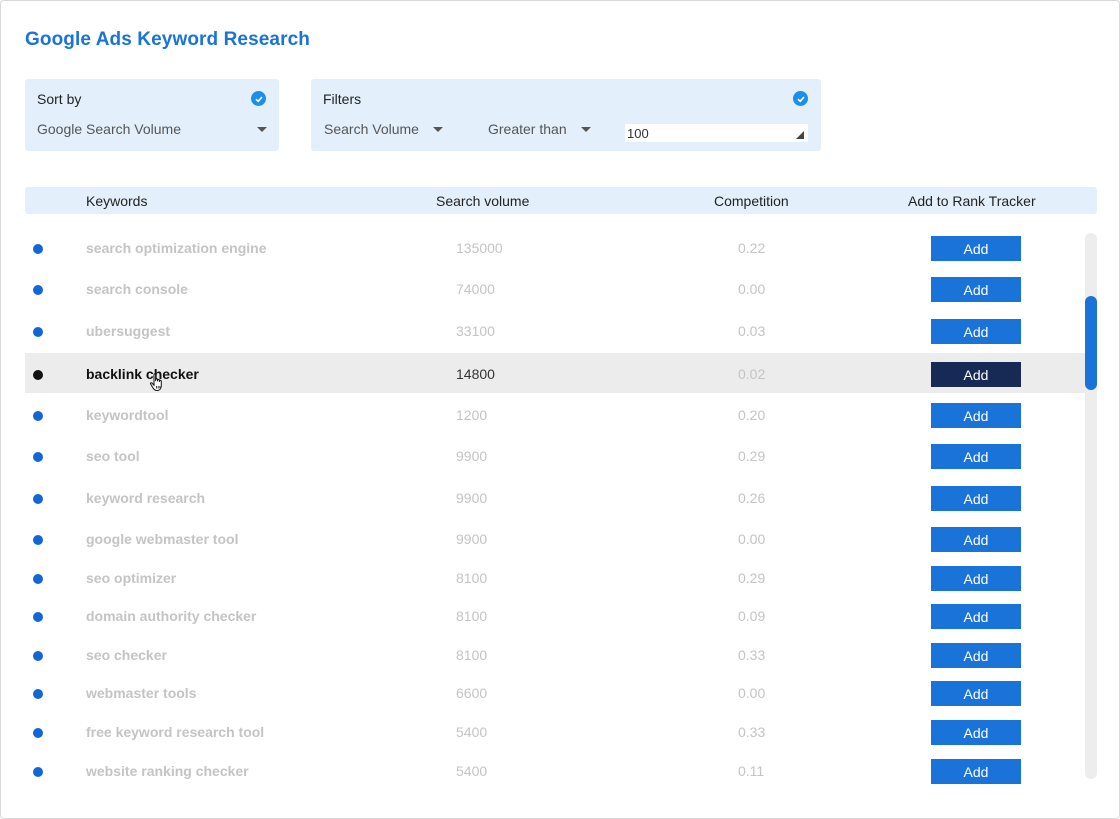  What do you see at coordinates (716, 133) in the screenshot?
I see `filter-value-input` at bounding box center [716, 133].